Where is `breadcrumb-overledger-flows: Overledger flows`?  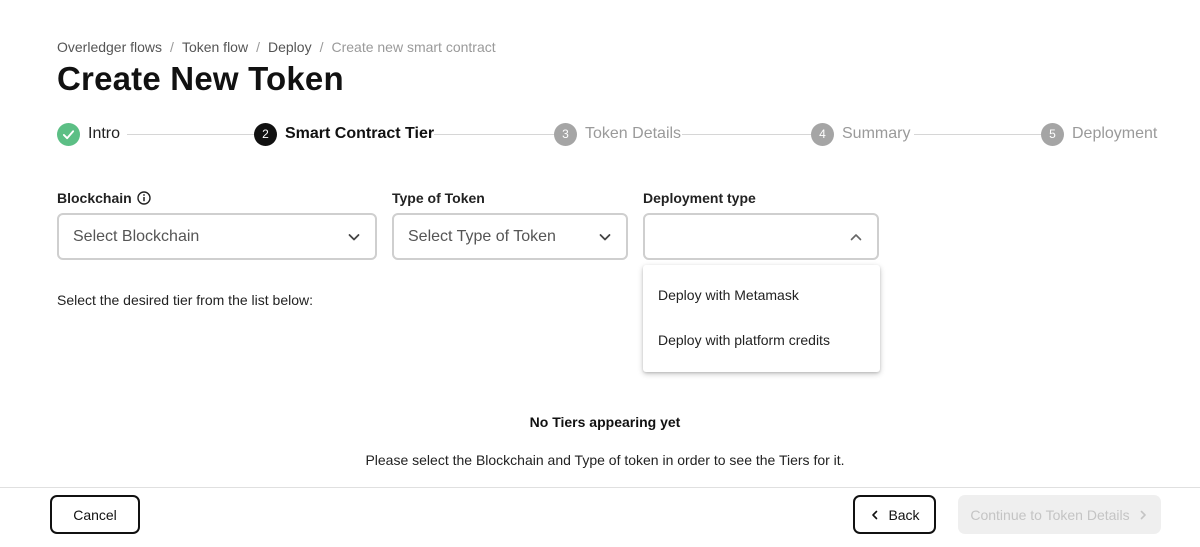 breadcrumb-overledger-flows: Overledger flows is located at coordinates (109, 47).